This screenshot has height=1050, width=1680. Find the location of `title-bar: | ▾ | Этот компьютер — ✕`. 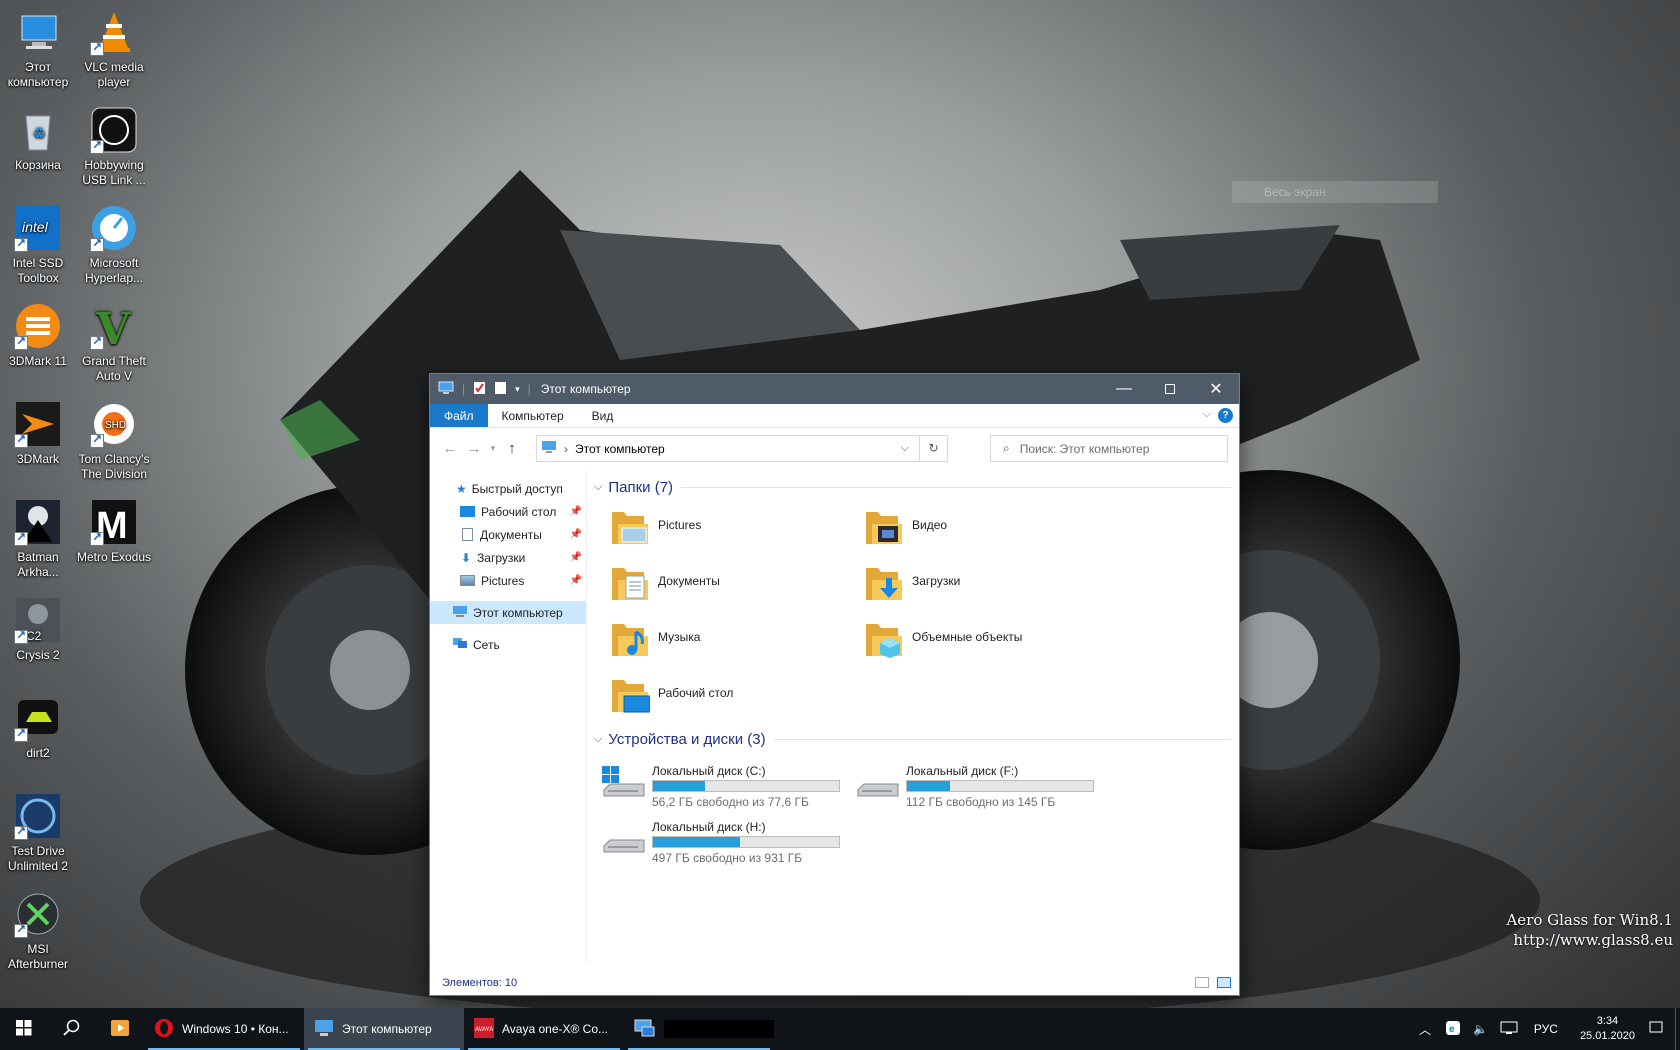

title-bar: | ▾ | Этот компьютер — ✕ is located at coordinates (834, 389).